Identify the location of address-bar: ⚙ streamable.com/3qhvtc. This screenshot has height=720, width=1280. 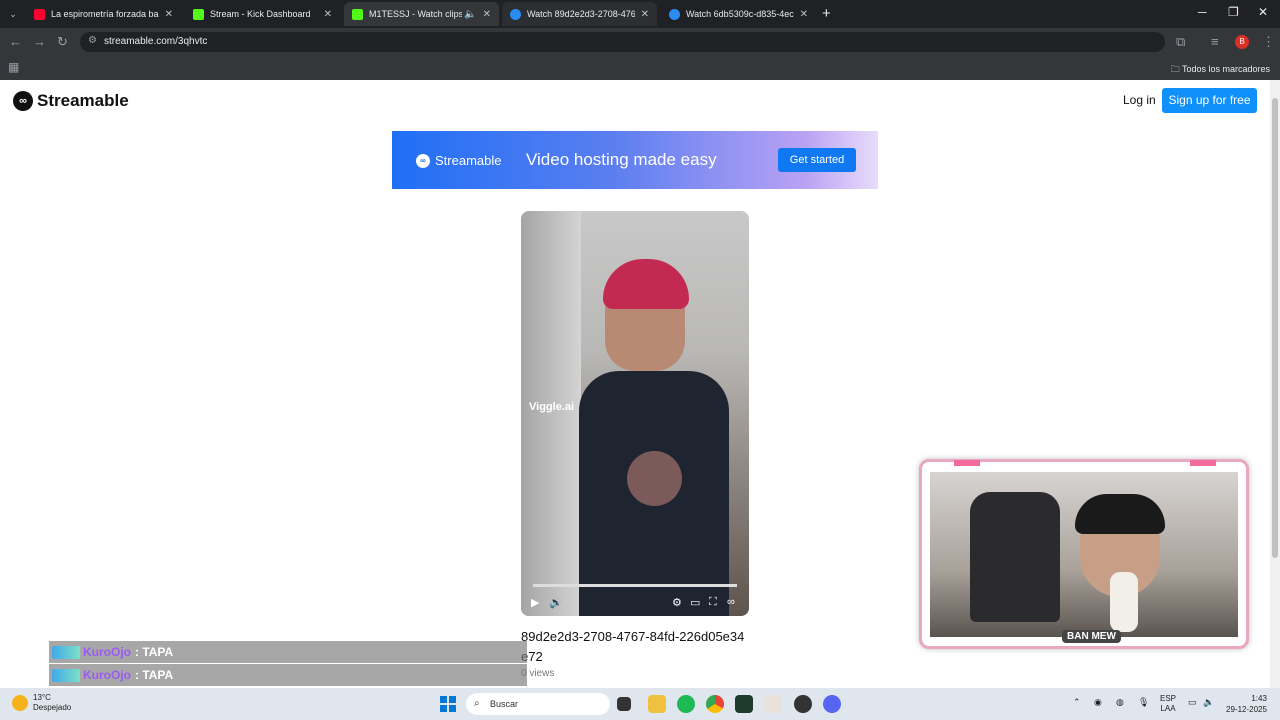
(622, 42).